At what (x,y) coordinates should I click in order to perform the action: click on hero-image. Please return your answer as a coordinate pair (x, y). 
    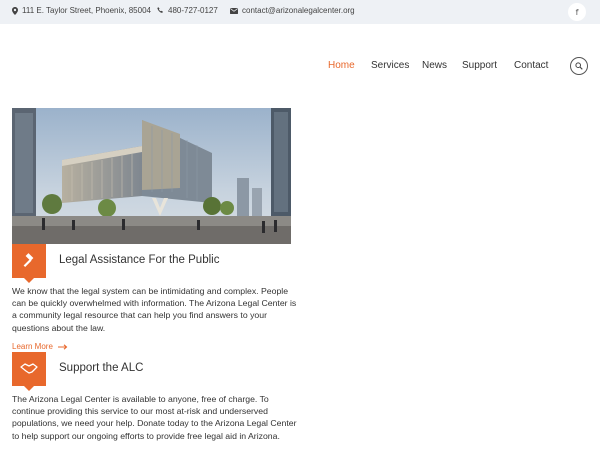
    Looking at the image, I should click on (151, 176).